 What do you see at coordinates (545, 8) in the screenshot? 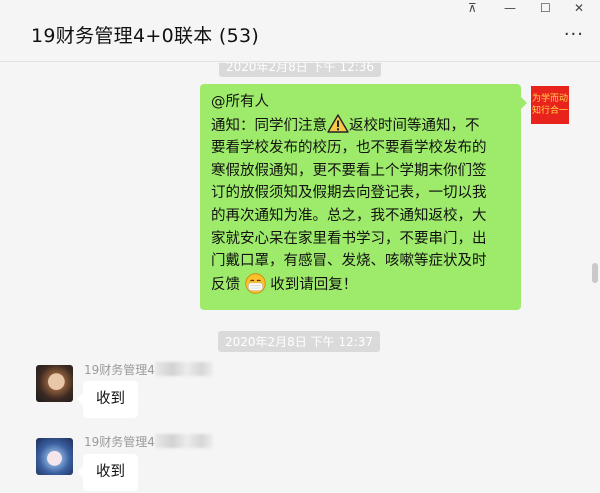
I see `maximize-button: ☐` at bounding box center [545, 8].